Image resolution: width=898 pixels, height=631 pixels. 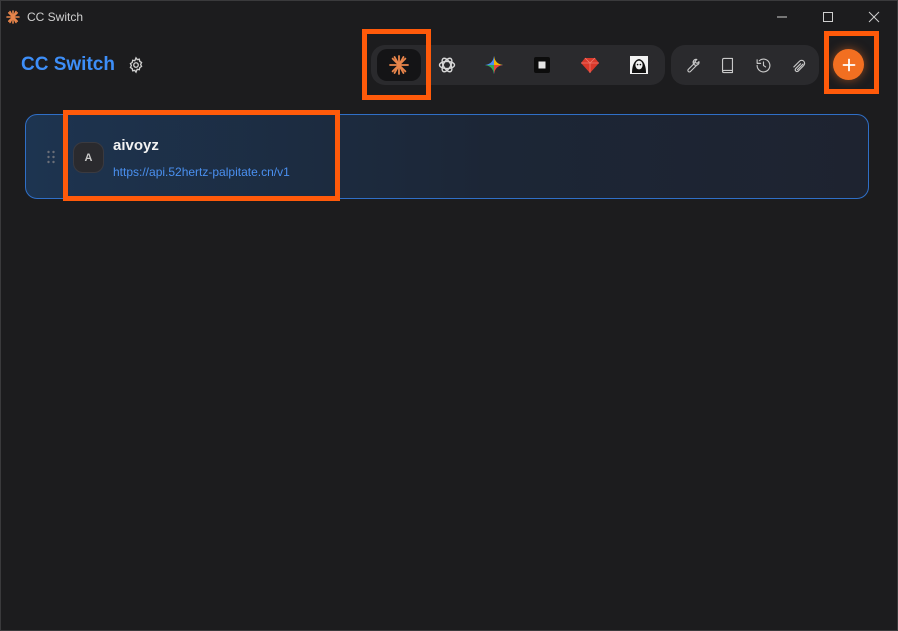 I want to click on highlight-box-provider, so click(x=201, y=155).